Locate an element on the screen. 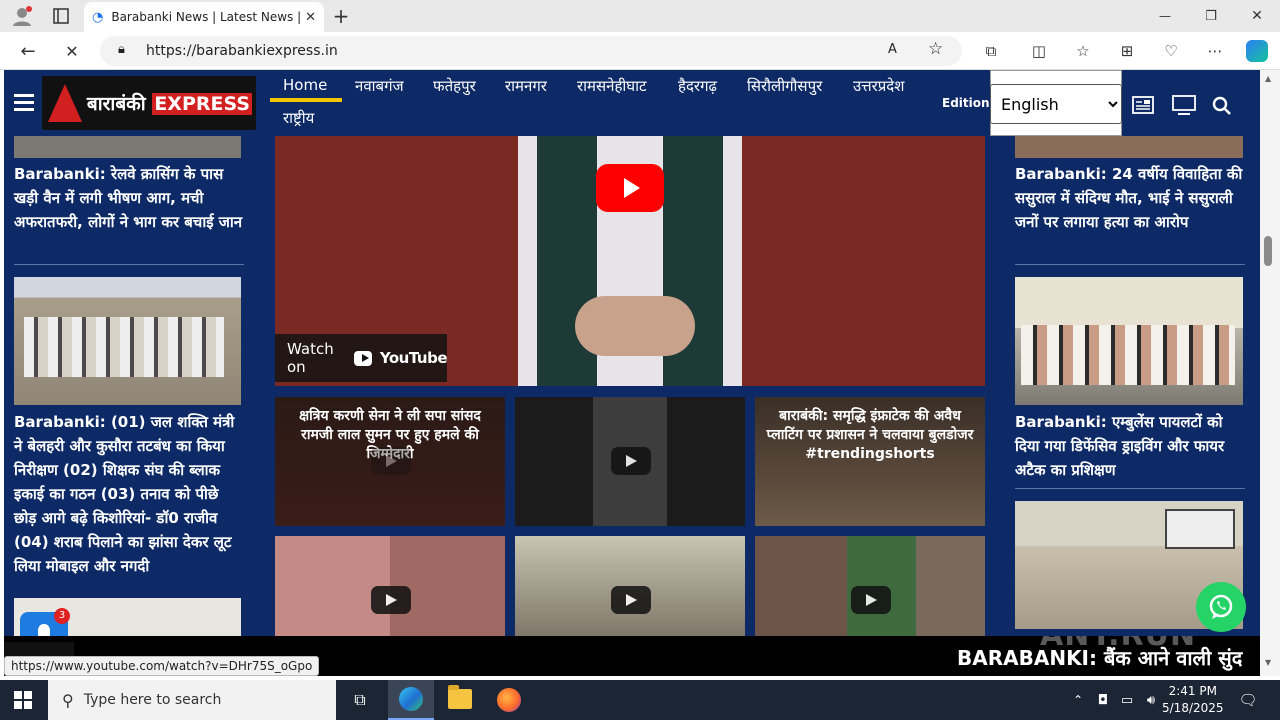  favorite-star-icon: ☆ is located at coordinates (935, 49).